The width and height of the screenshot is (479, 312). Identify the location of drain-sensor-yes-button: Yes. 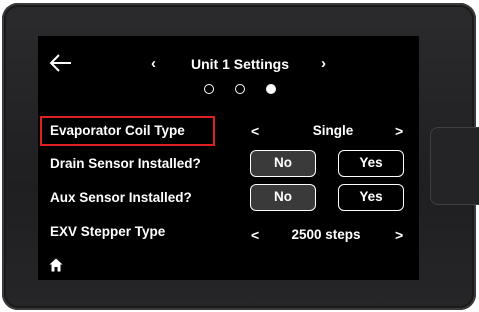
(371, 163).